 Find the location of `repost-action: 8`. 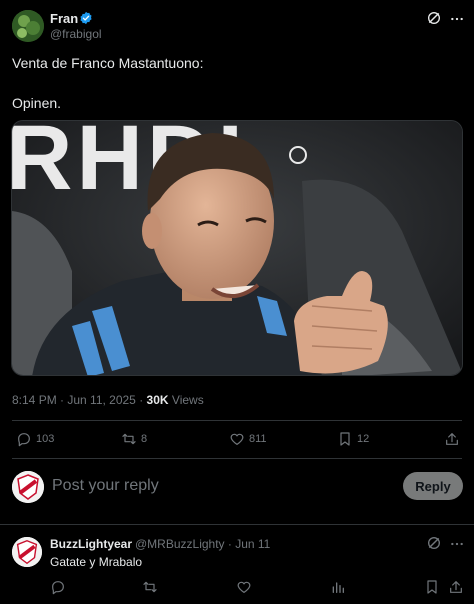

repost-action: 8 is located at coordinates (134, 439).